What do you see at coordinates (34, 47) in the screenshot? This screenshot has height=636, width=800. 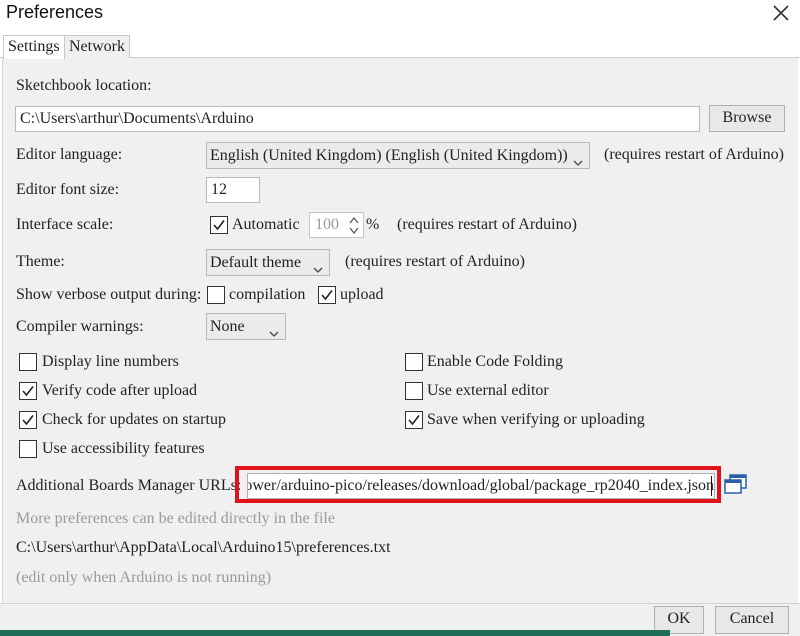 I see `tab-settings: Settings` at bounding box center [34, 47].